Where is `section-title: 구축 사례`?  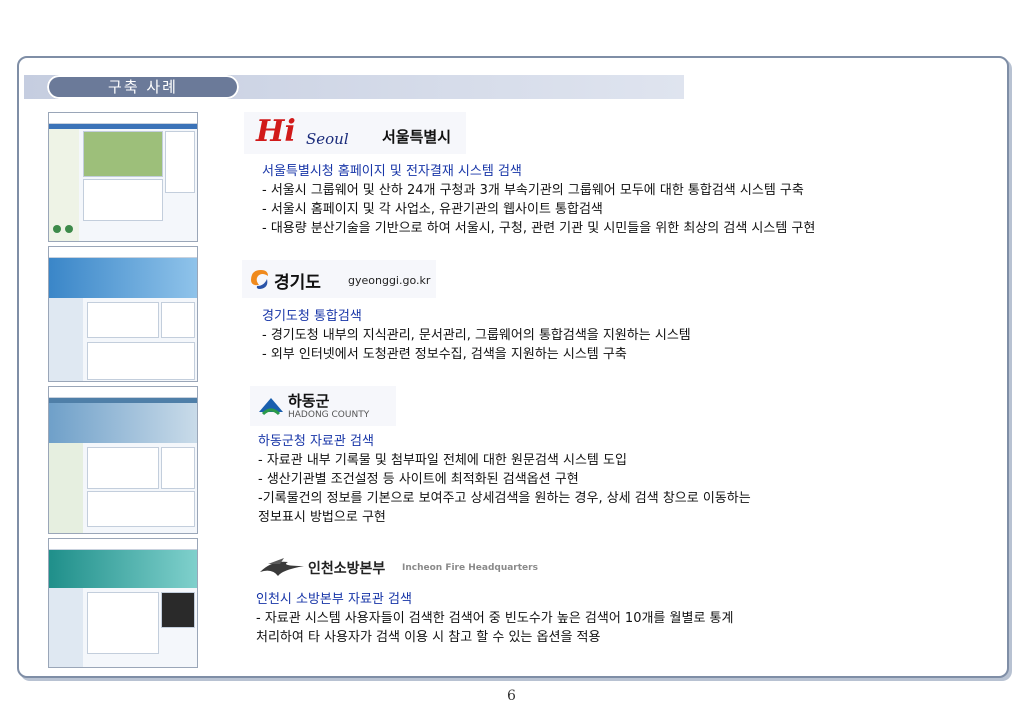 section-title: 구축 사례 is located at coordinates (143, 87).